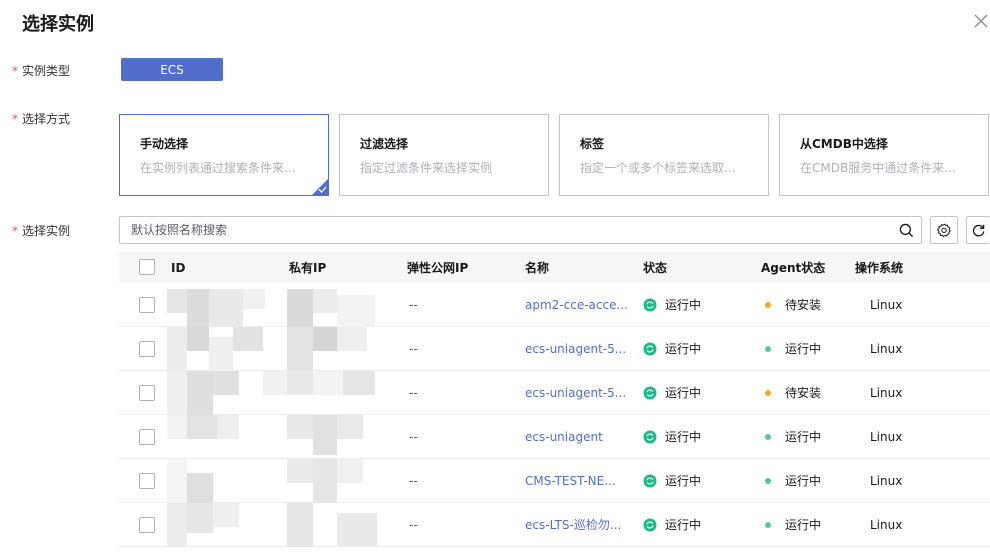 The width and height of the screenshot is (990, 558). Describe the element at coordinates (41, 71) in the screenshot. I see `instance-type-label: * 实例类型` at that location.